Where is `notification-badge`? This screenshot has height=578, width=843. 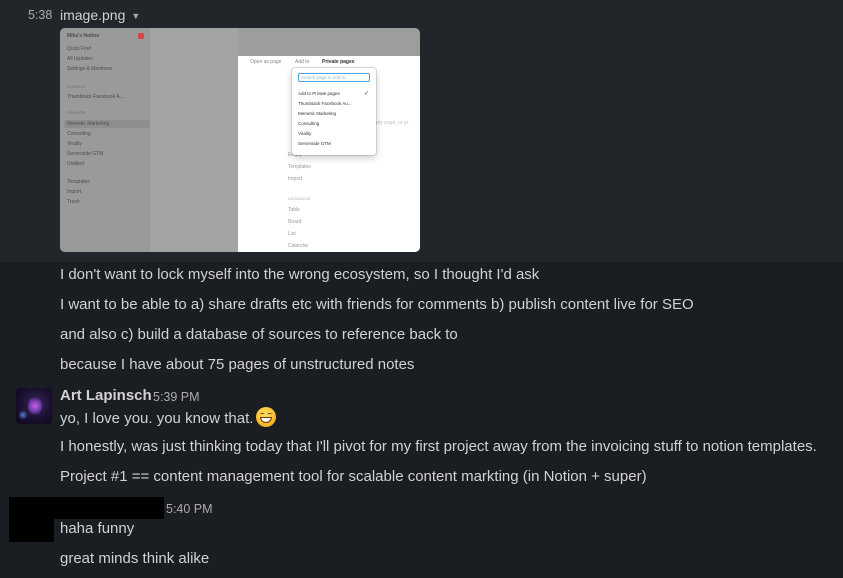 notification-badge is located at coordinates (141, 36).